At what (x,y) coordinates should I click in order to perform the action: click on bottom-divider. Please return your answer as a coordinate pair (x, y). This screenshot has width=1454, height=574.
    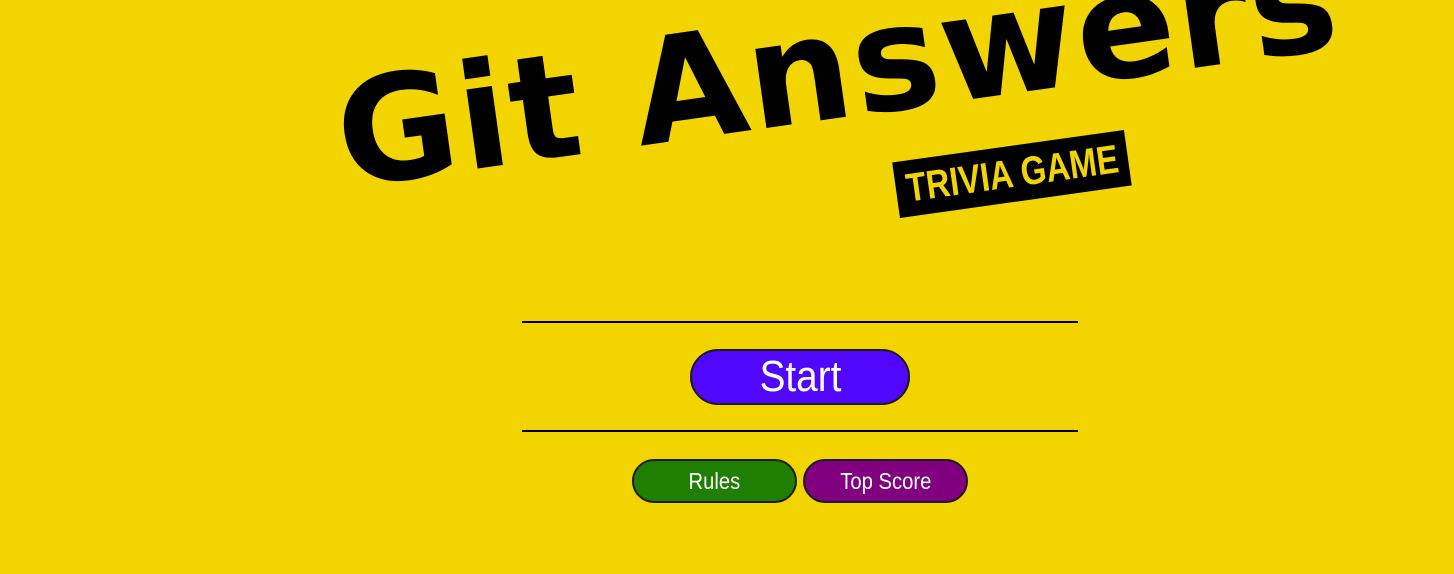
    Looking at the image, I should click on (800, 431).